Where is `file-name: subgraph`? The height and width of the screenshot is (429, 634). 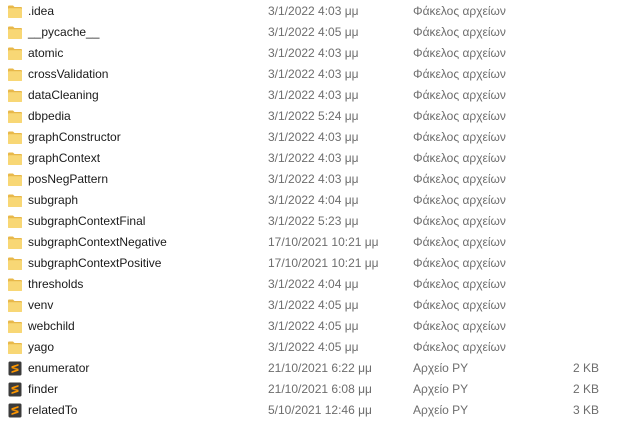
file-name: subgraph is located at coordinates (53, 200).